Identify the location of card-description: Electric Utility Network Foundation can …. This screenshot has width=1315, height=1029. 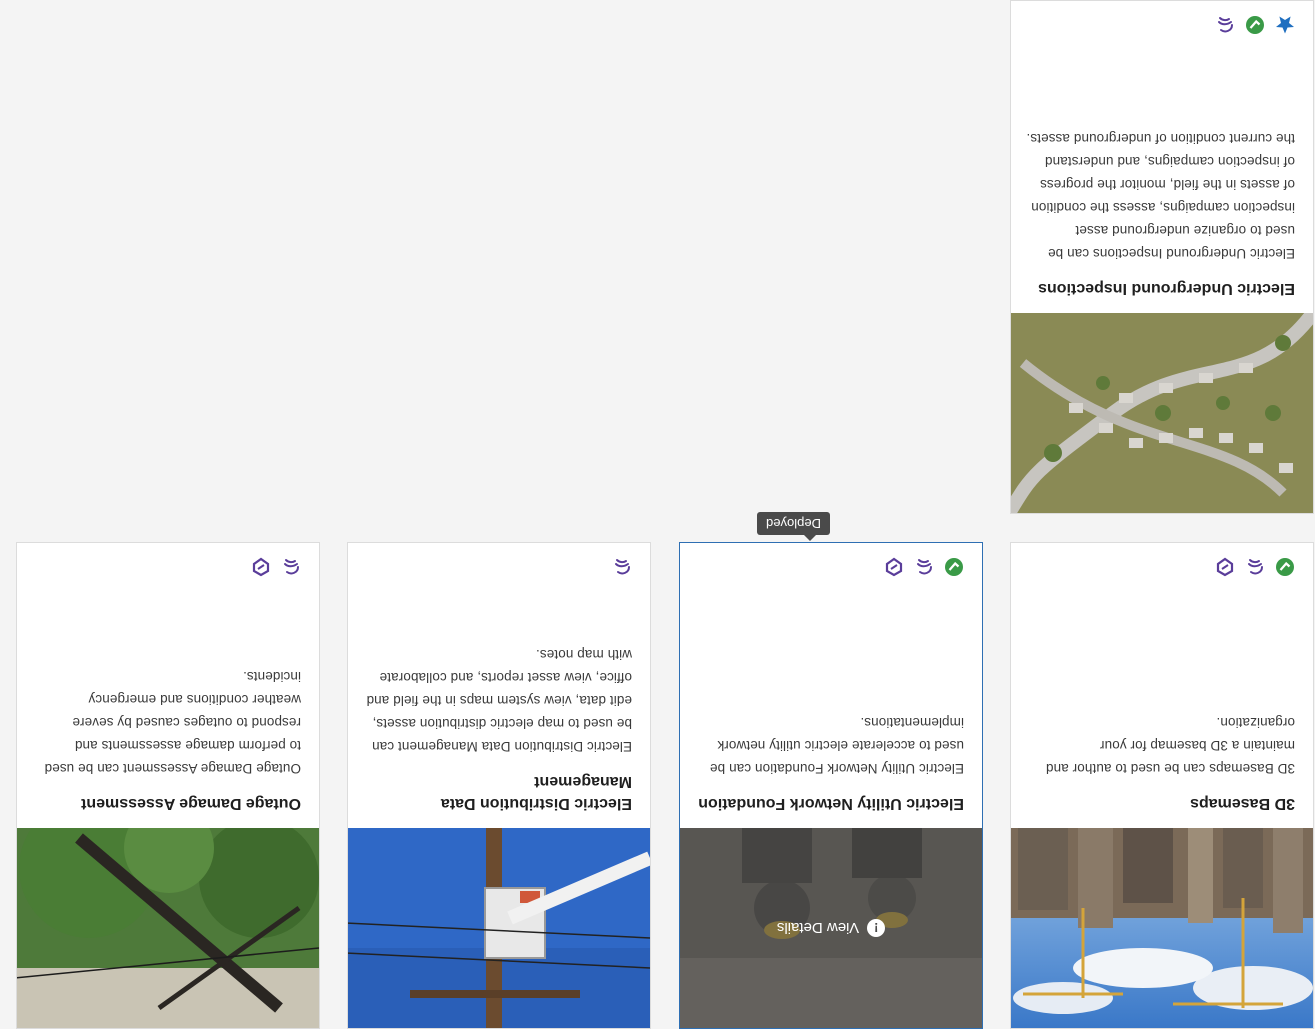
(836, 745).